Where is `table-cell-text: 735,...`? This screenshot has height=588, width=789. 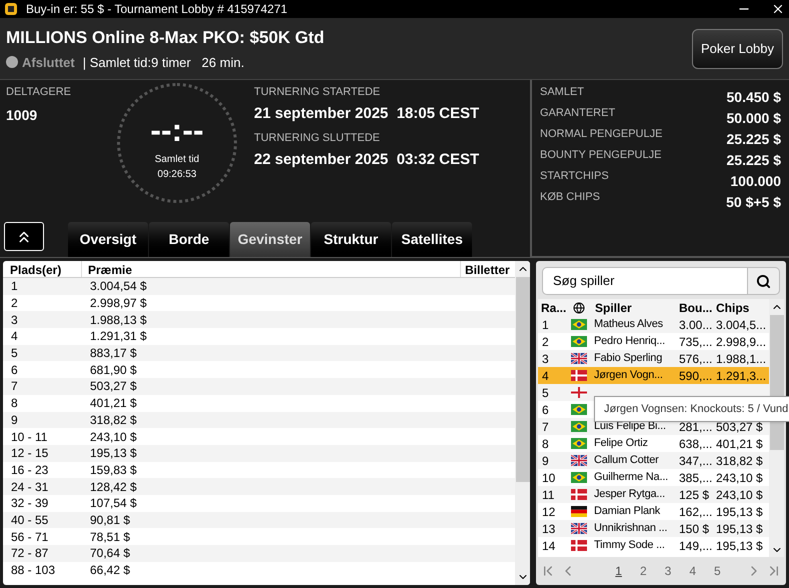
table-cell-text: 735,... is located at coordinates (695, 342).